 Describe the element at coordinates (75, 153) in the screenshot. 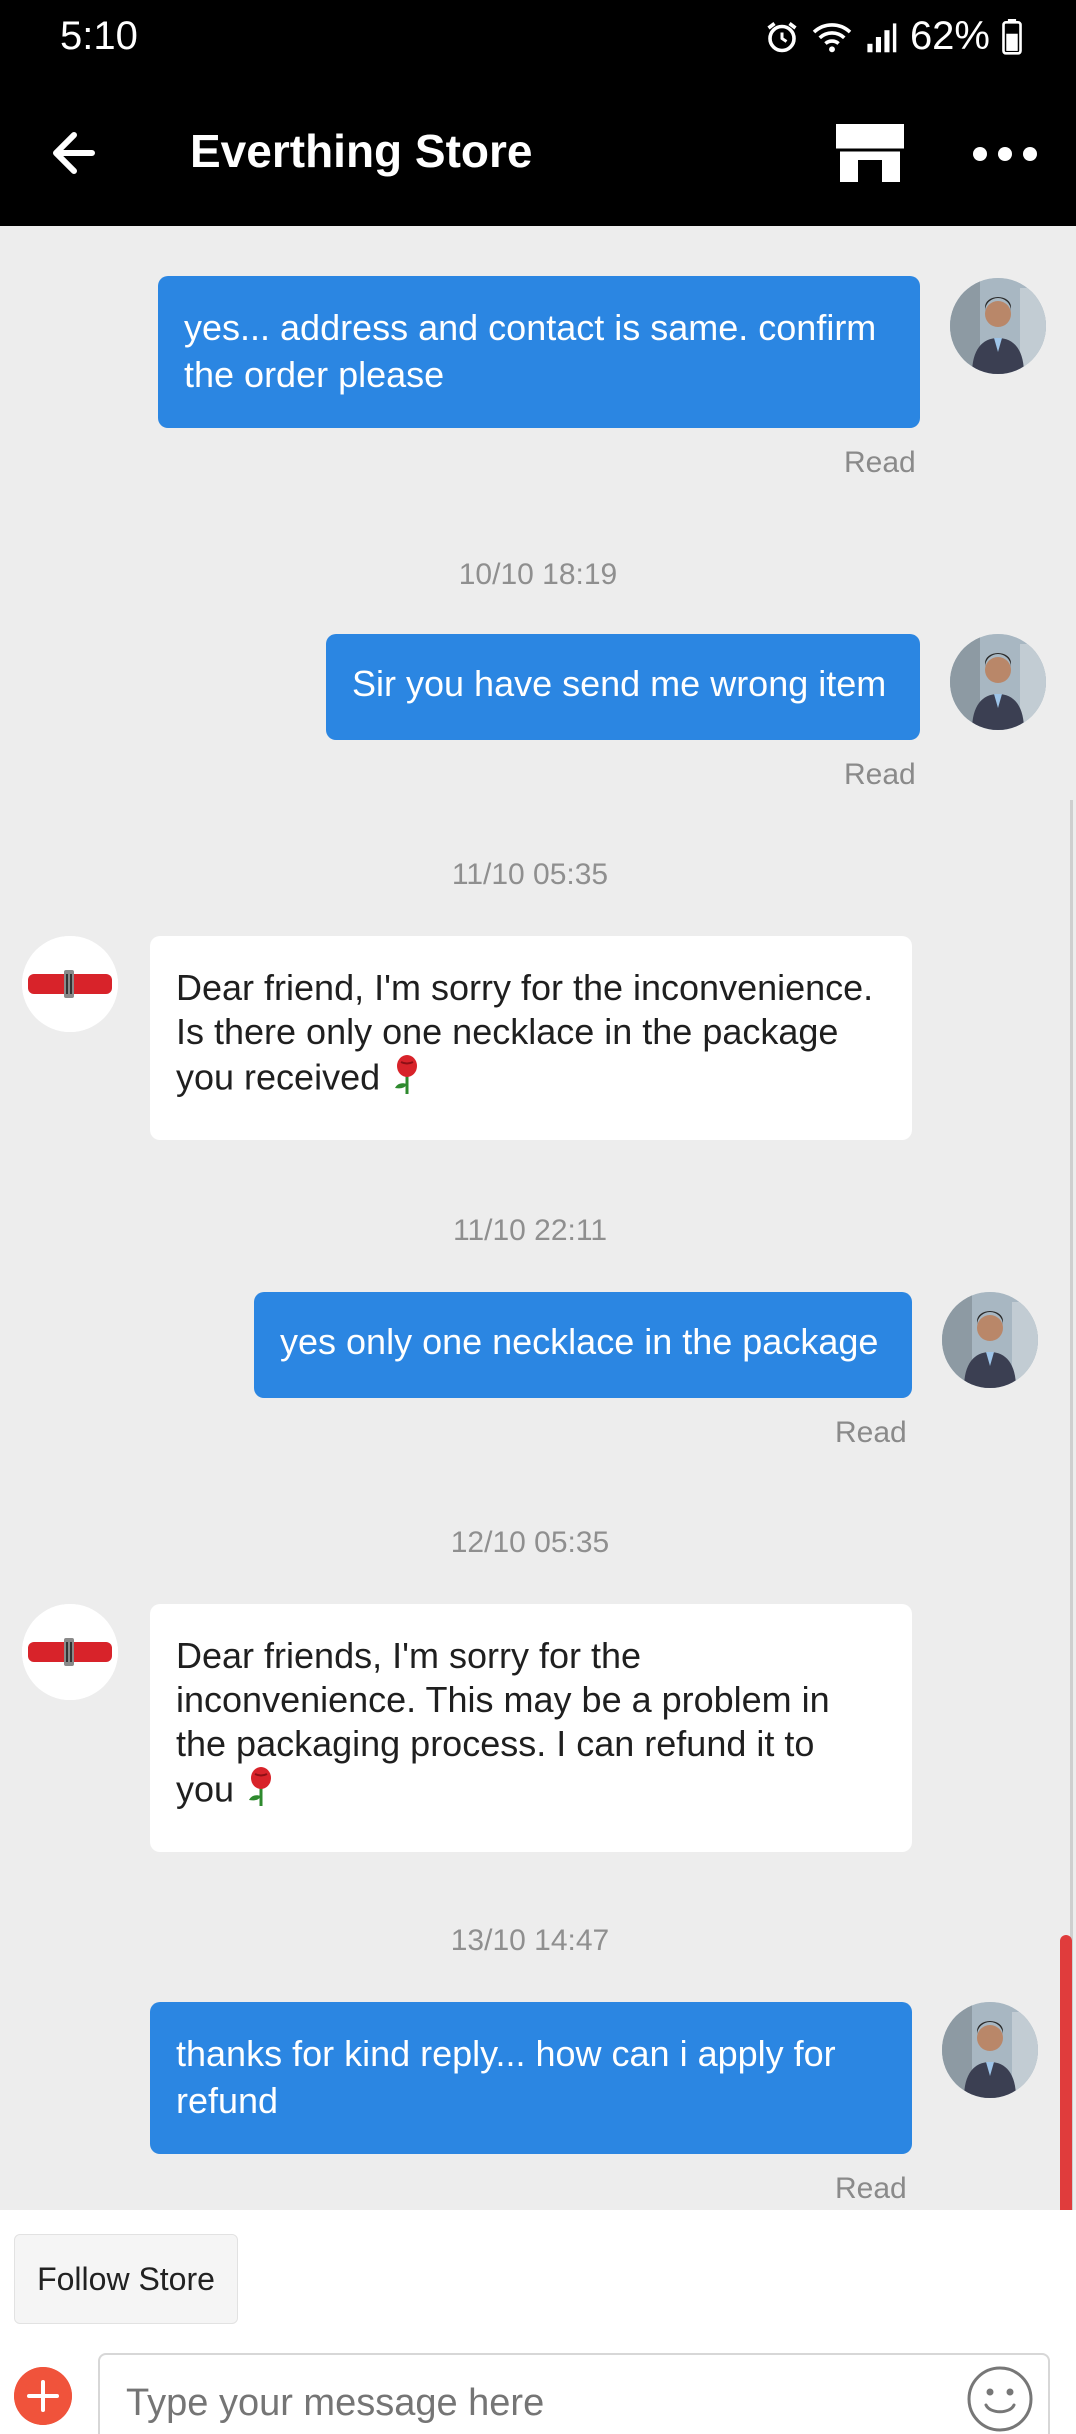

I see `back-arrow-icon` at that location.